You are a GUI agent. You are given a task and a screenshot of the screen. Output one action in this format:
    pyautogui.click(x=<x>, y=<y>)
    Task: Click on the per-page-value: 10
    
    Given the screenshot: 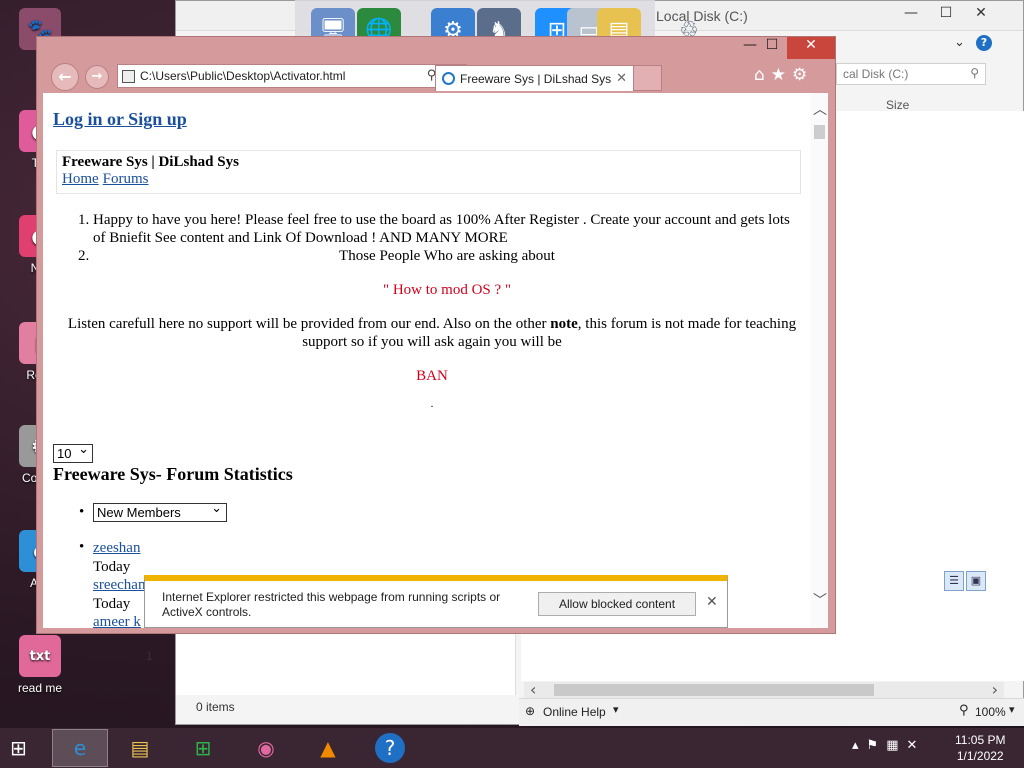 What is the action you would take?
    pyautogui.click(x=64, y=453)
    